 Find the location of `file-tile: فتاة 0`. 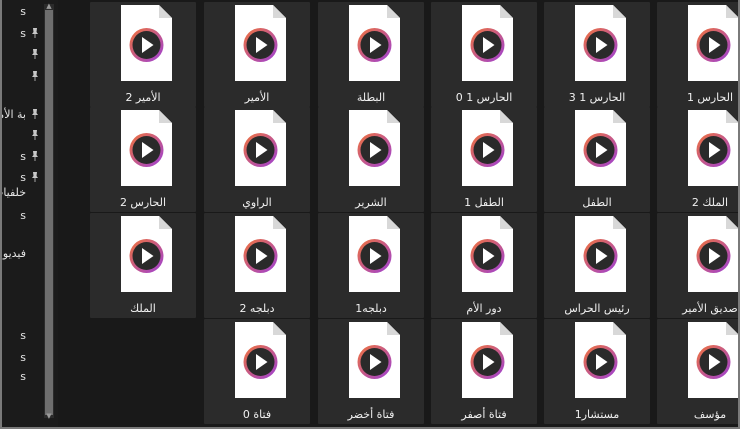

file-tile: فتاة 0 is located at coordinates (257, 371).